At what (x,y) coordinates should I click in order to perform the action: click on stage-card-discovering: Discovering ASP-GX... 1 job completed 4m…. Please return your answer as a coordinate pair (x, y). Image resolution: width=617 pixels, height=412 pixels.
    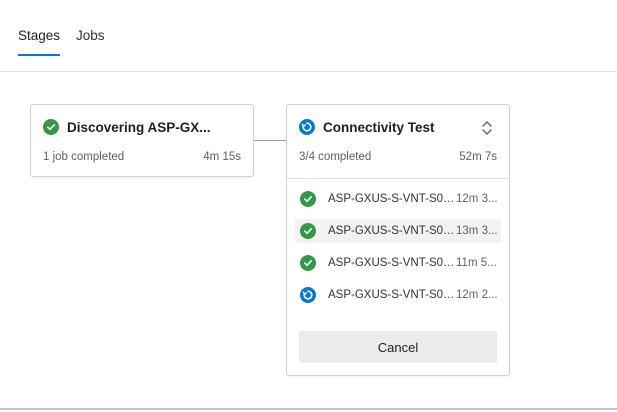
    Looking at the image, I should click on (142, 140).